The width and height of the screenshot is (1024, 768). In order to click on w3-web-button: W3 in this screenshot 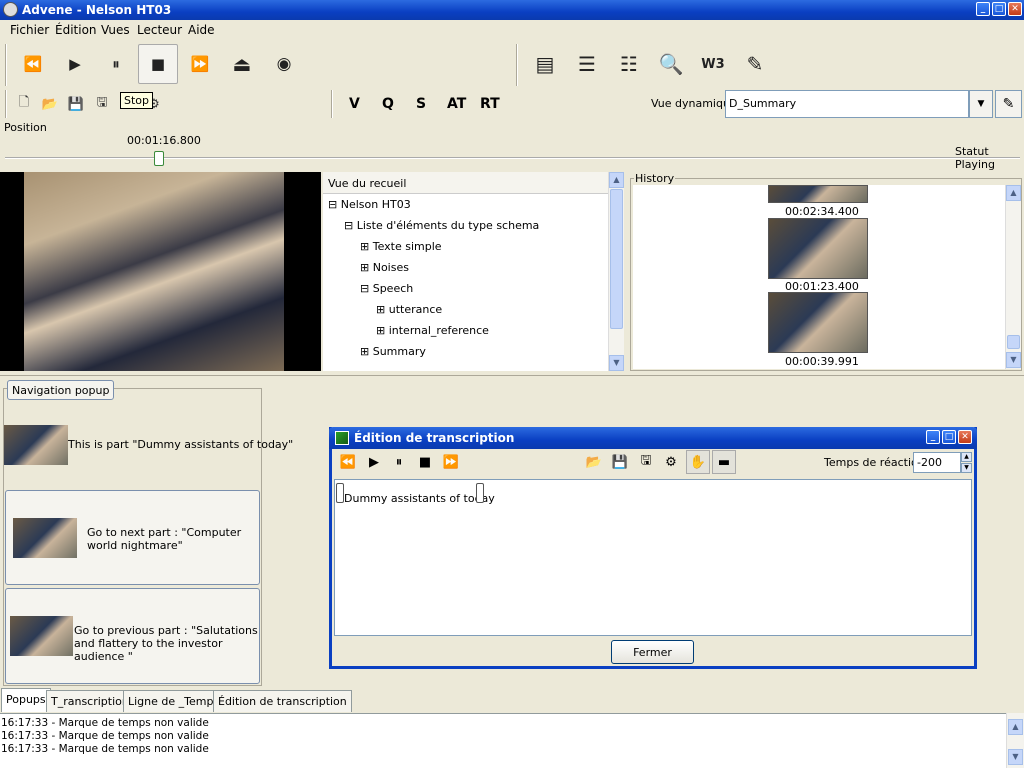, I will do `click(713, 64)`.